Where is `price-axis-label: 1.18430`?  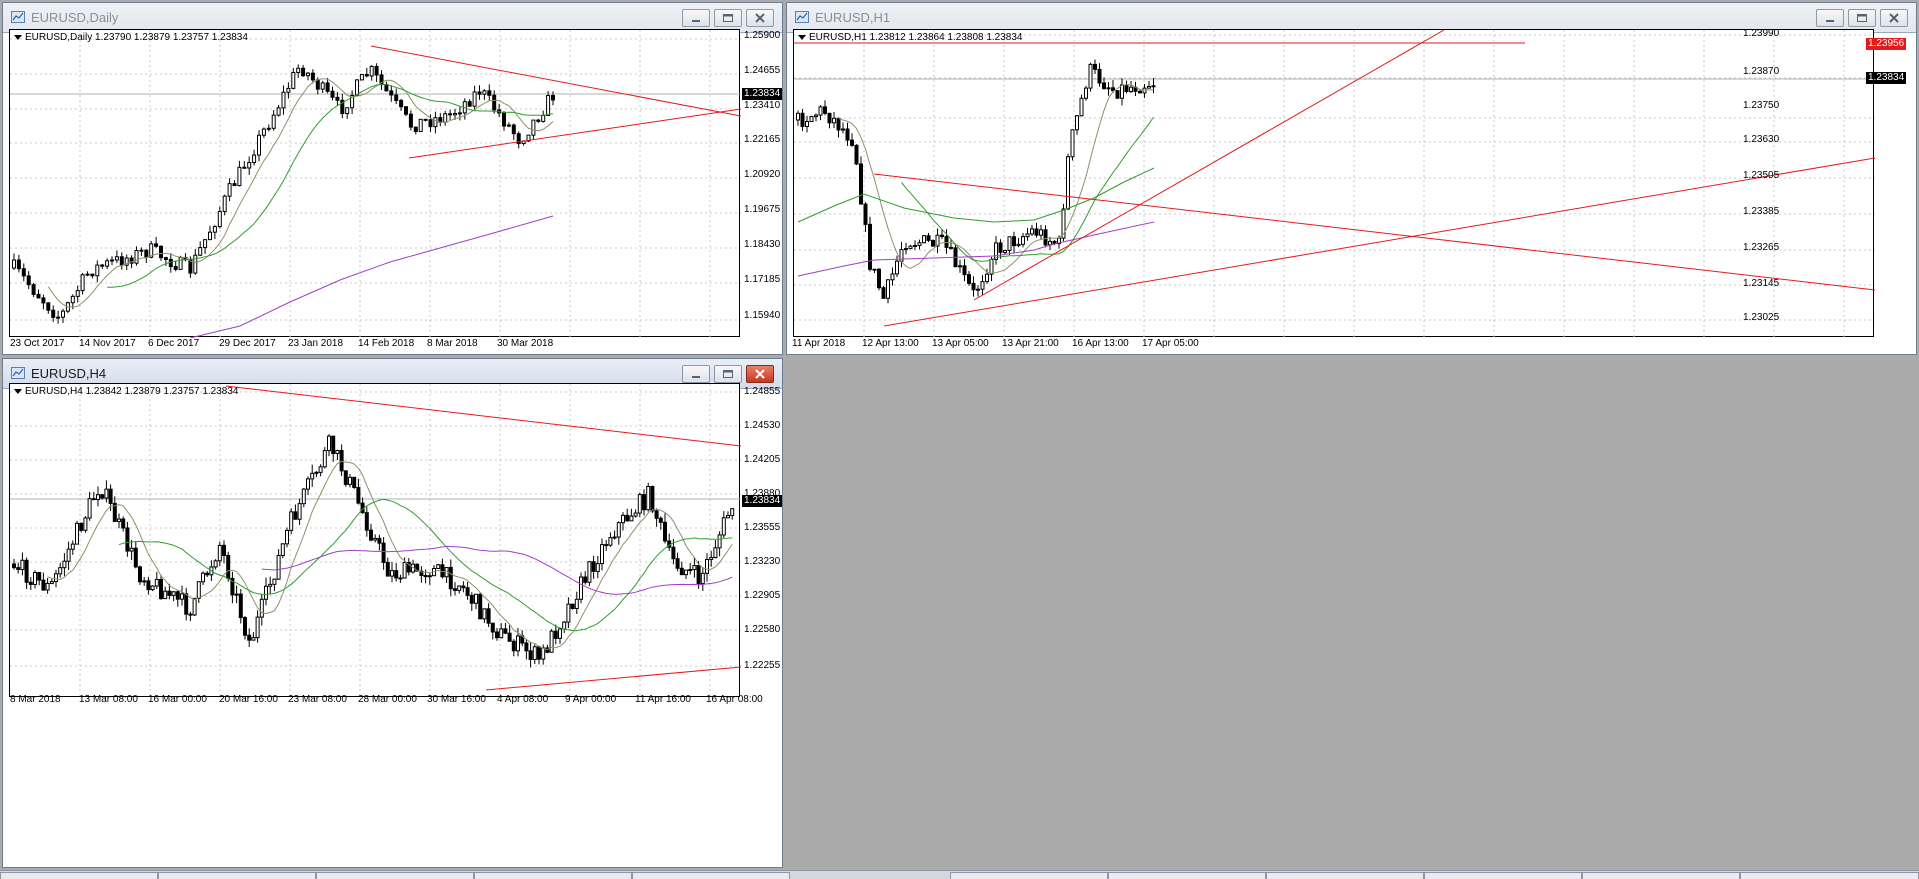 price-axis-label: 1.18430 is located at coordinates (762, 244).